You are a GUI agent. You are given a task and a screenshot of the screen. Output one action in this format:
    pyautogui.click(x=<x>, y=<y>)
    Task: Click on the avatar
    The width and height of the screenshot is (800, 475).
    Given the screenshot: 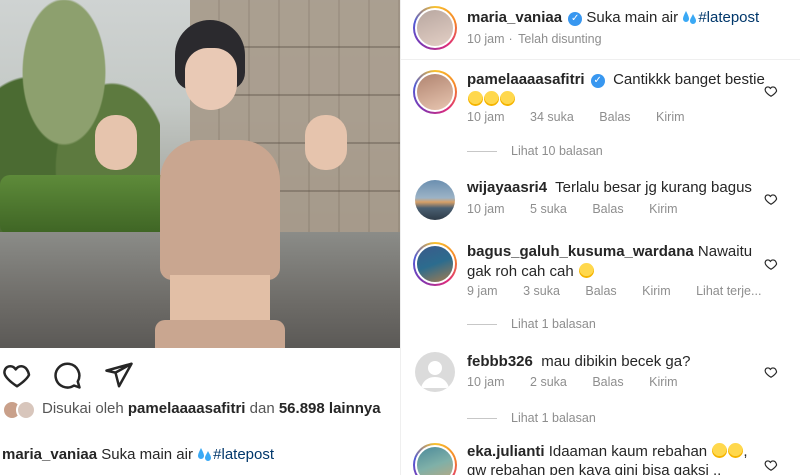 What is the action you would take?
    pyautogui.click(x=26, y=410)
    